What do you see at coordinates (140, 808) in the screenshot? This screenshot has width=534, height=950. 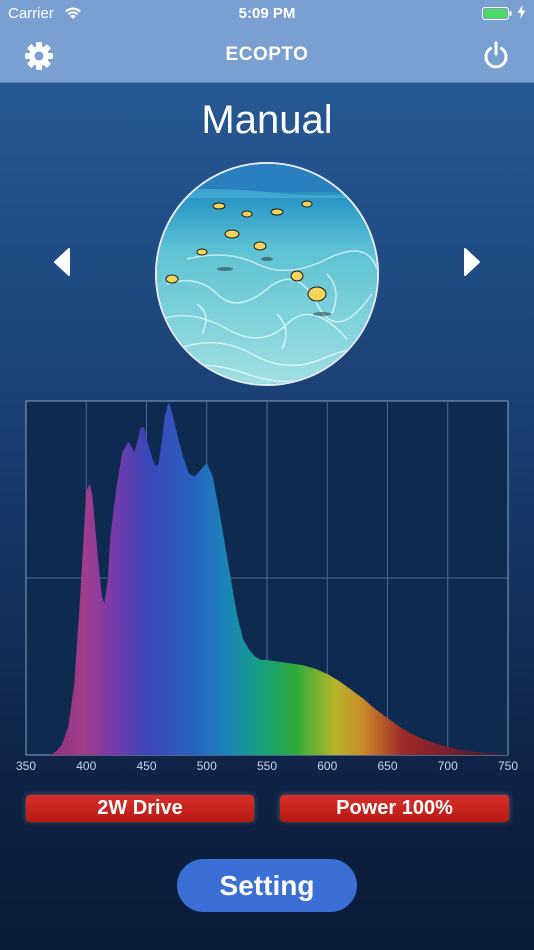 I see `drive-badge: 2W Drive` at bounding box center [140, 808].